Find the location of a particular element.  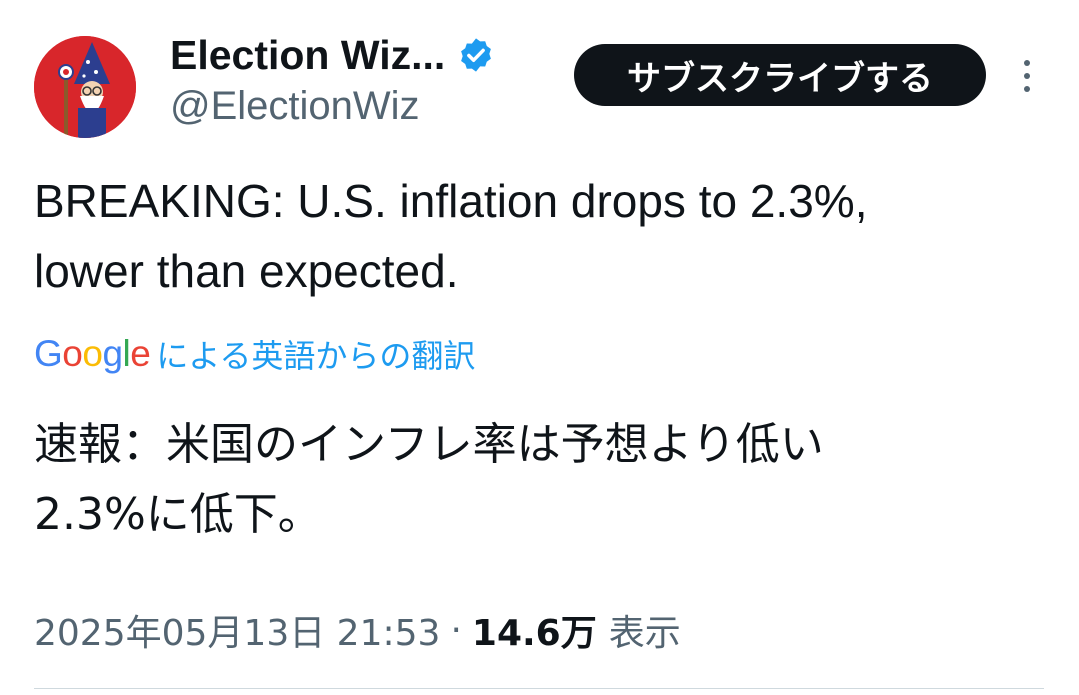

tweet-meta: 2025年05月13日 21:53 · 14.6万 表示 is located at coordinates (357, 630).